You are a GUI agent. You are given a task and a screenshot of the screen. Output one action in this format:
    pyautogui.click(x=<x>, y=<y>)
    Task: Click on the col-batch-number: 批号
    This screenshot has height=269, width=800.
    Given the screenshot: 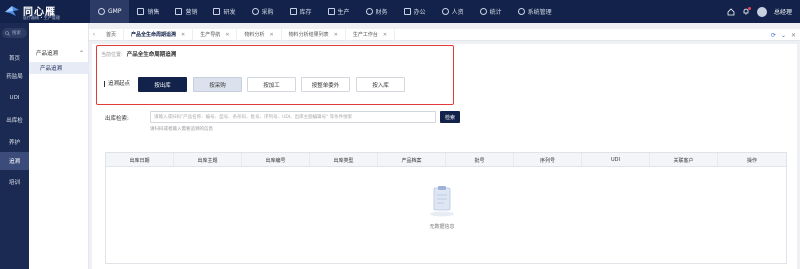 What is the action you would take?
    pyautogui.click(x=480, y=160)
    